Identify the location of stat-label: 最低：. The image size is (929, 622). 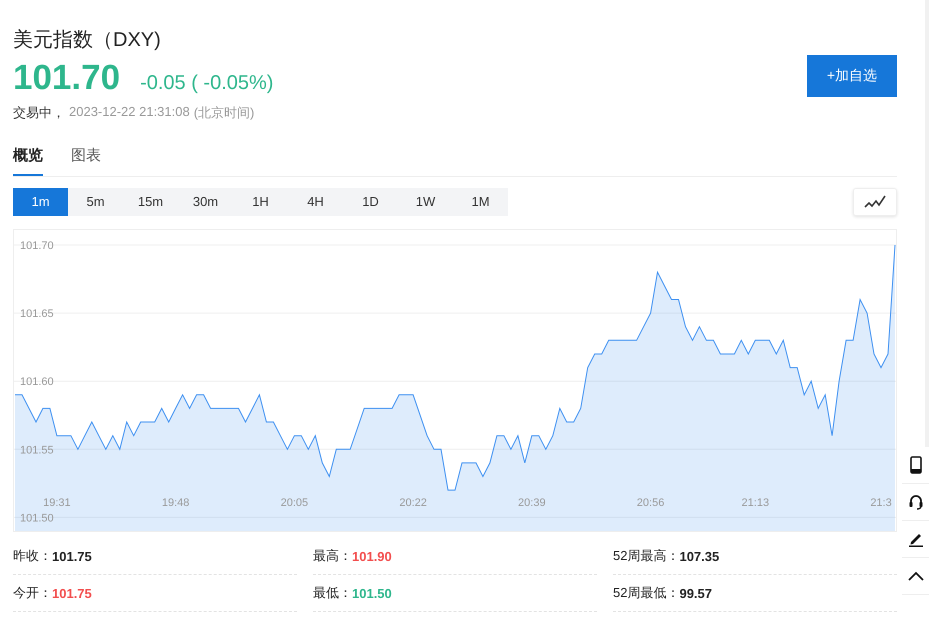
(332, 593).